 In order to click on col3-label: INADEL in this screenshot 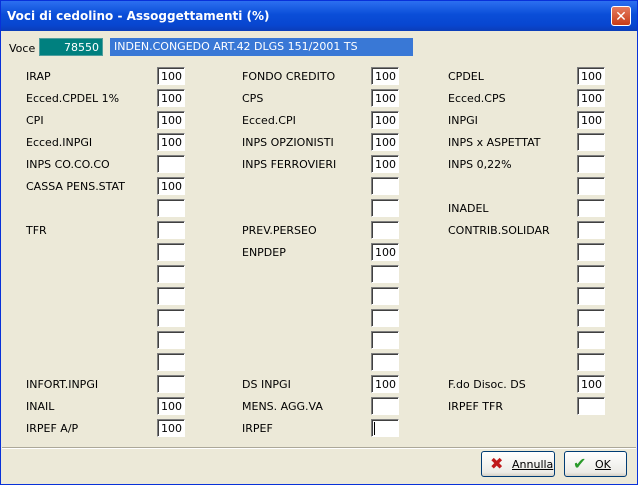, I will do `click(468, 208)`.